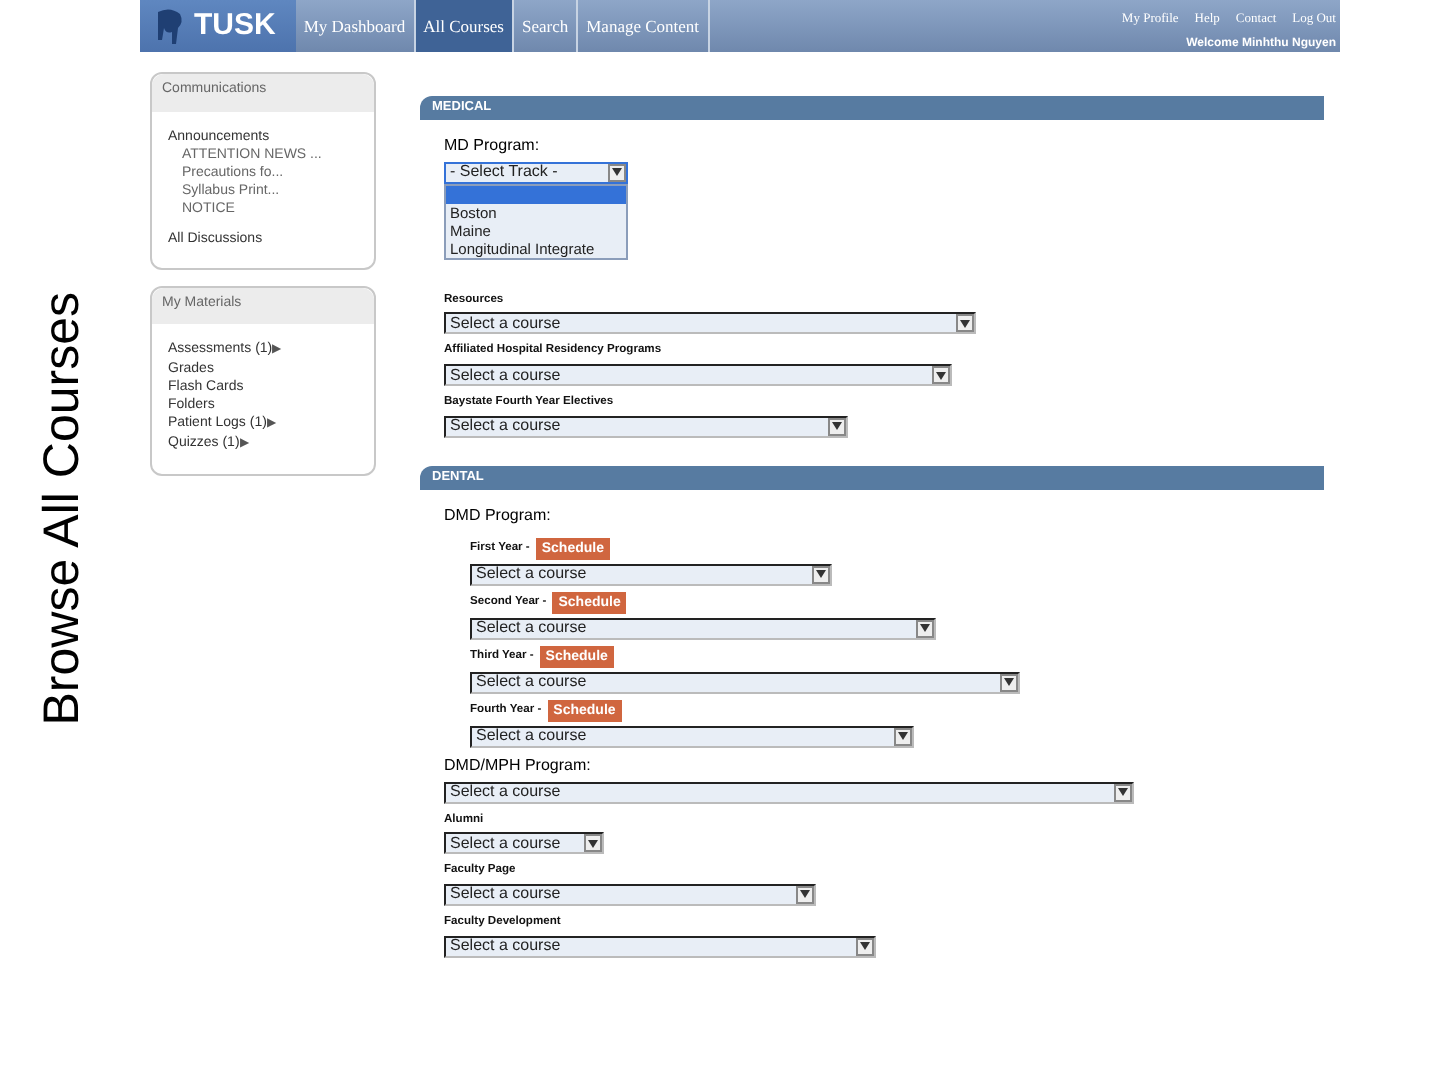 Image resolution: width=1440 pixels, height=1080 pixels. I want to click on logo: TUSK, so click(218, 26).